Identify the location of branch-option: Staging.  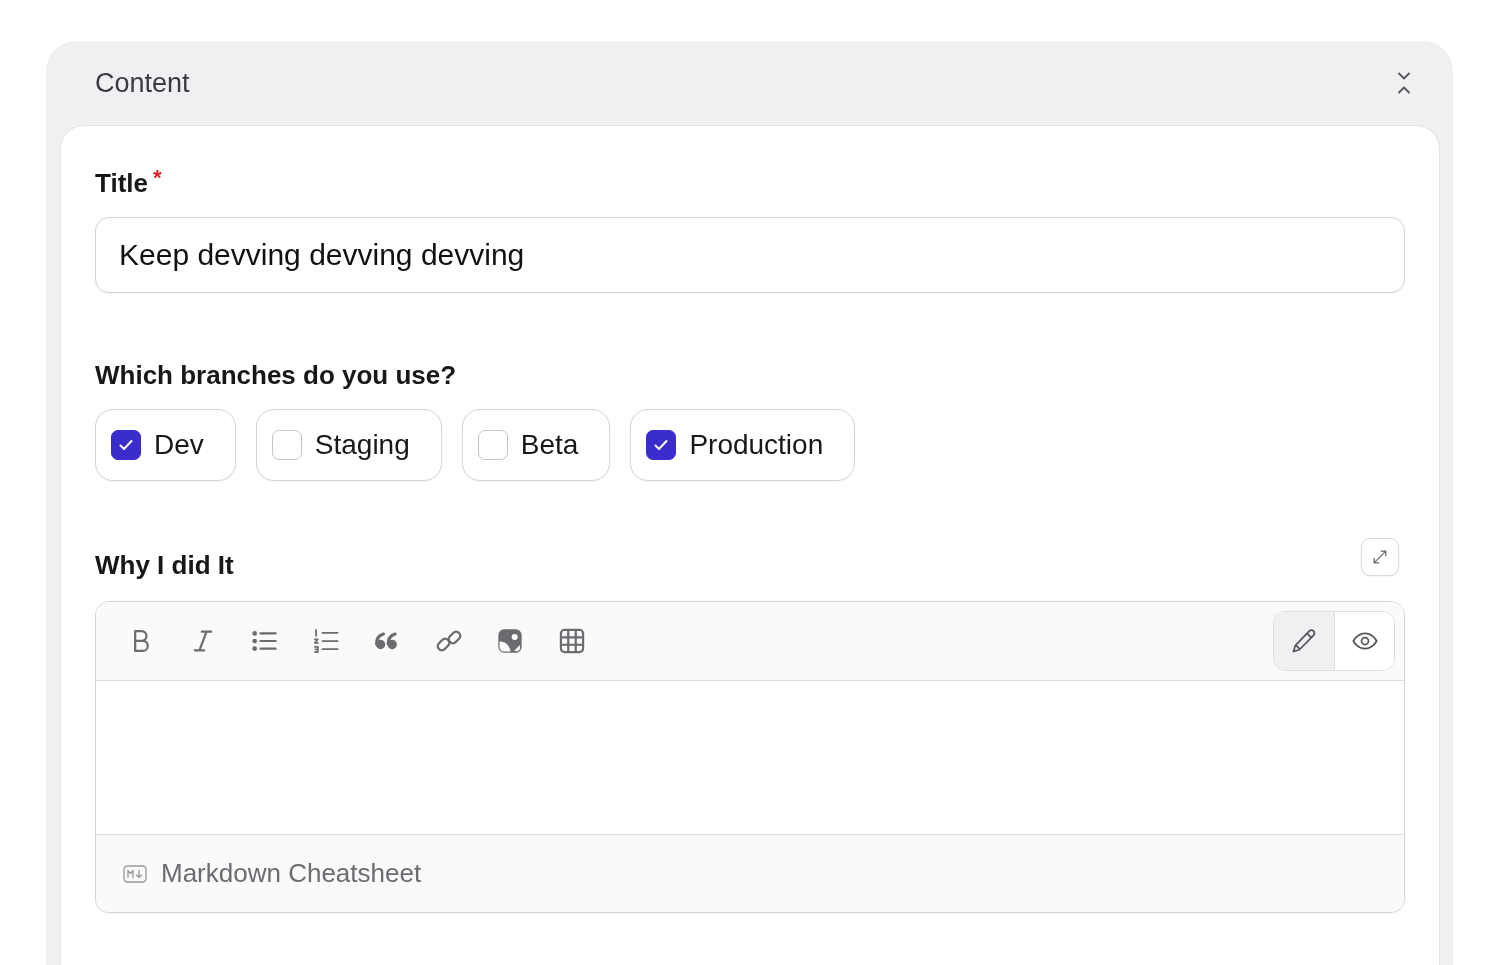
(348, 445).